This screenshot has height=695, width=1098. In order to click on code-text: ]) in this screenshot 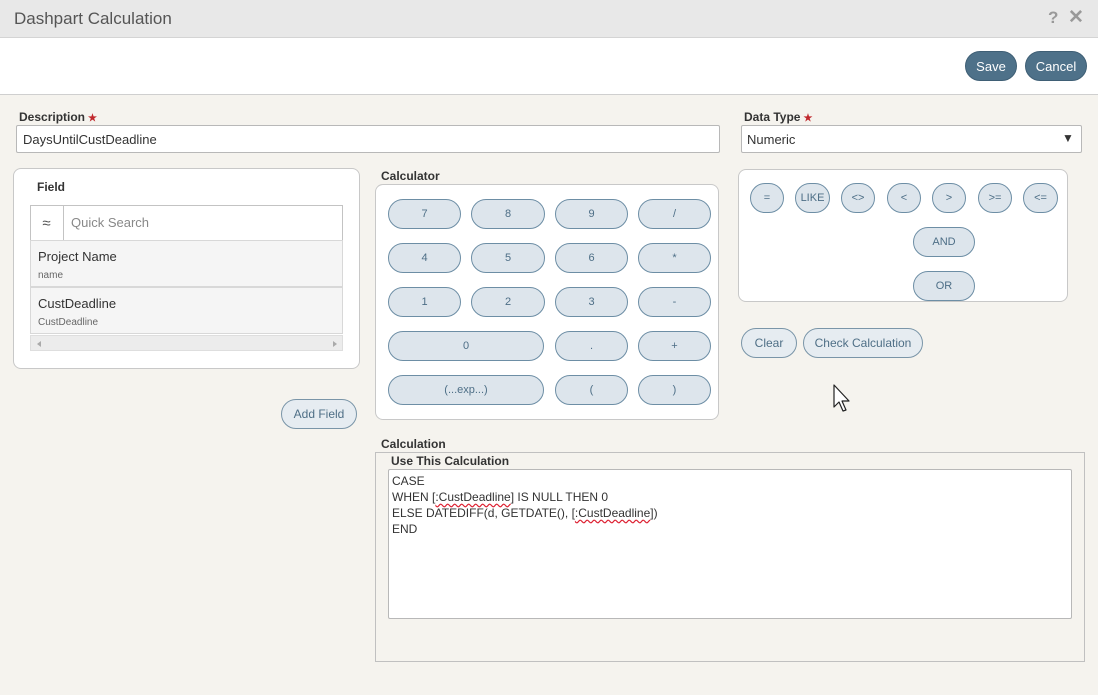, I will do `click(654, 513)`.